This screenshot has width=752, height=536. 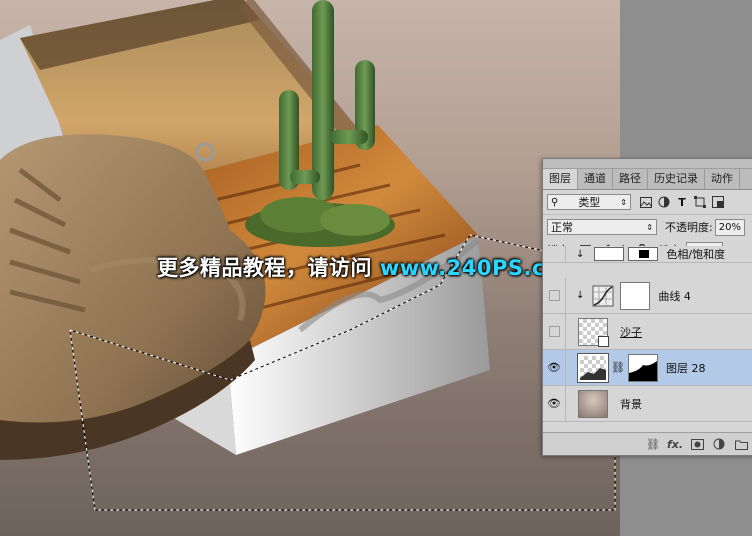 I want to click on adjustment-filter-icon, so click(x=664, y=202).